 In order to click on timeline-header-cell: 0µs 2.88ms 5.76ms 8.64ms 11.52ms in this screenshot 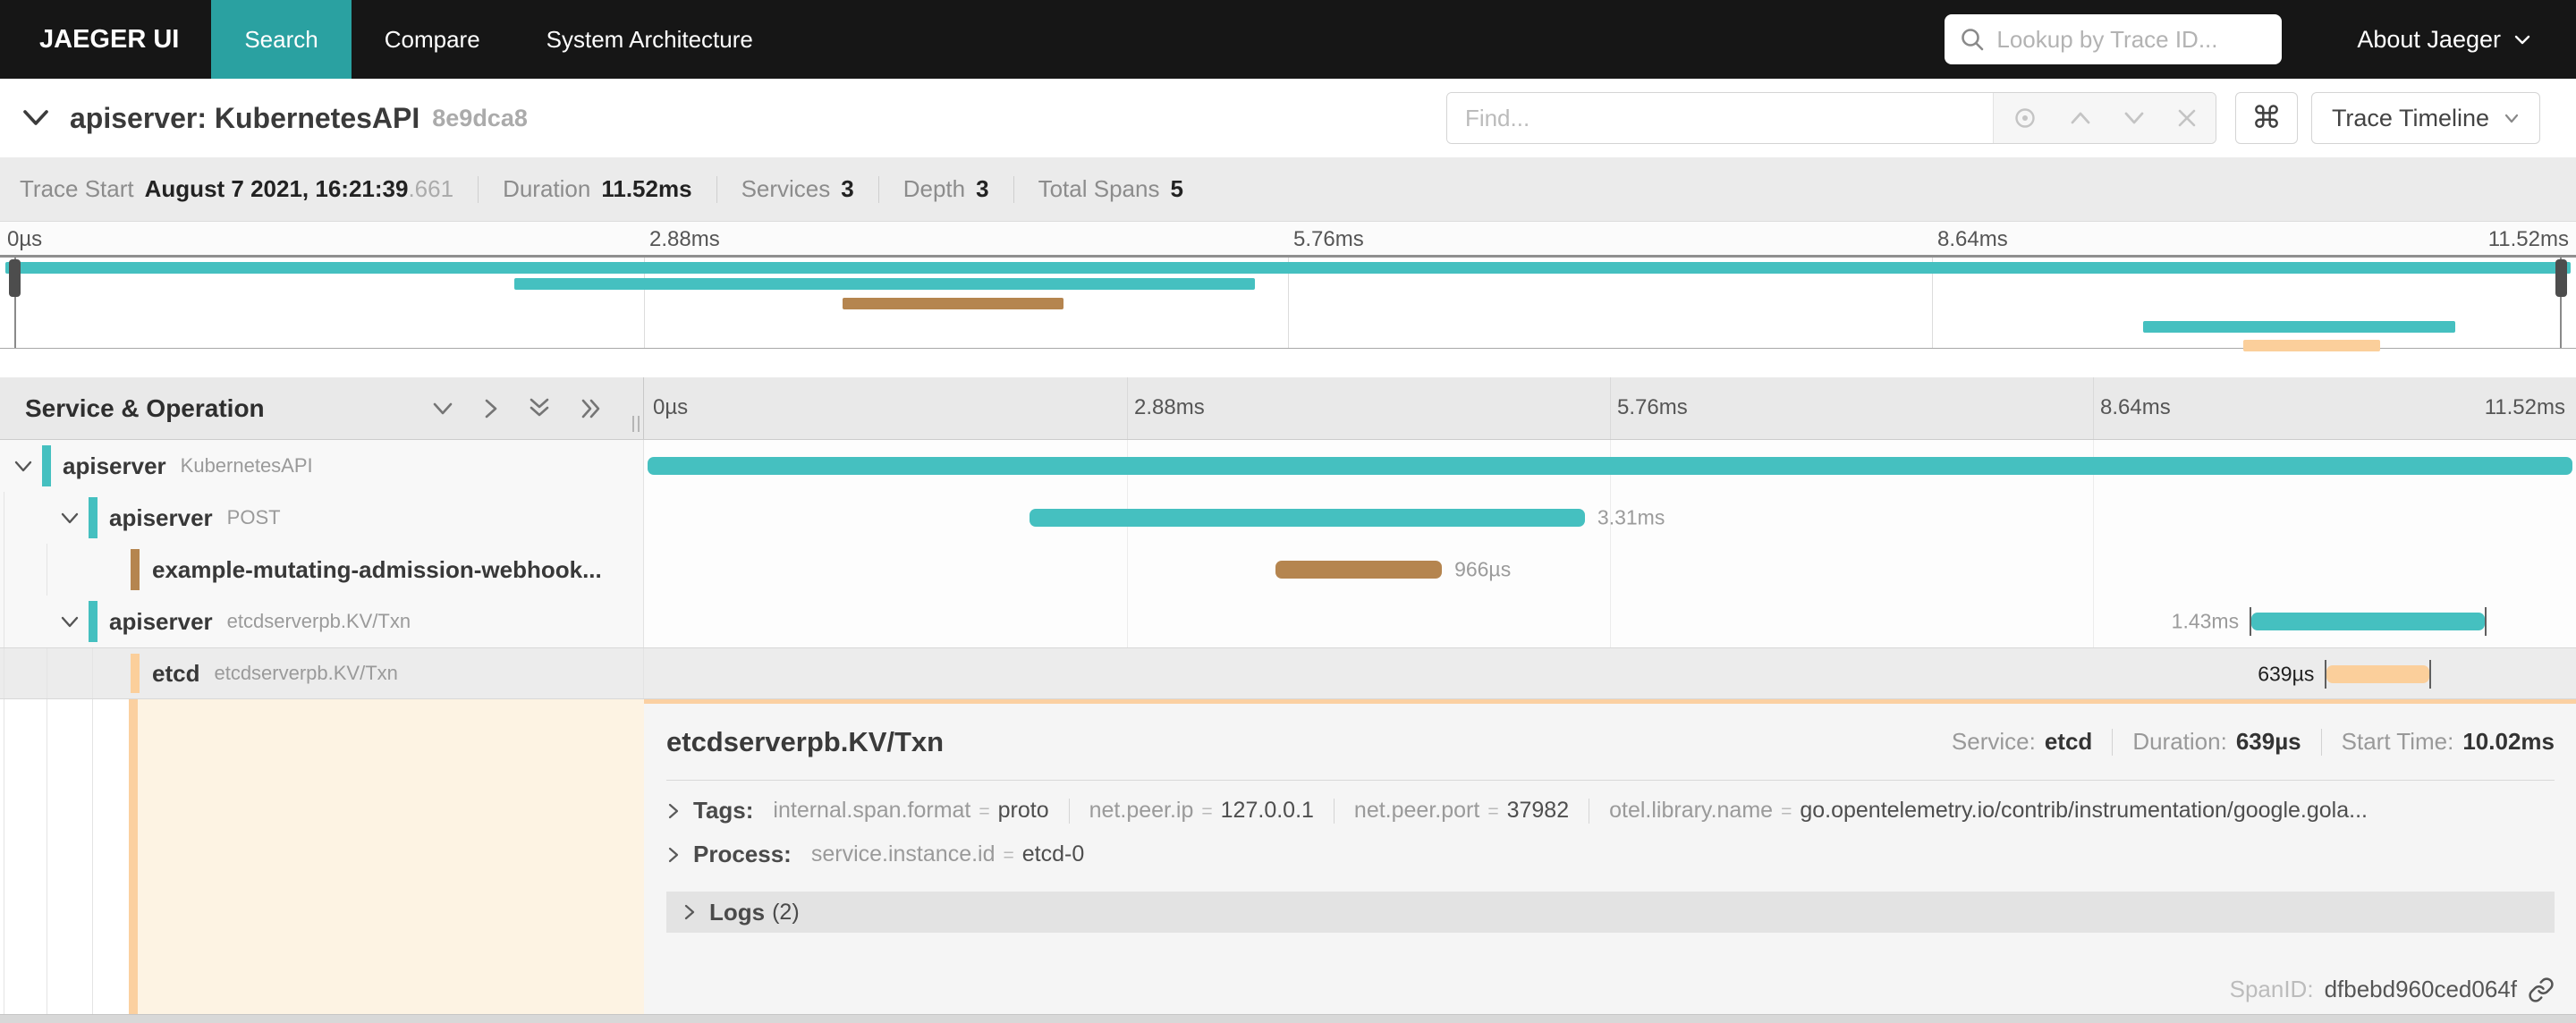, I will do `click(1610, 408)`.